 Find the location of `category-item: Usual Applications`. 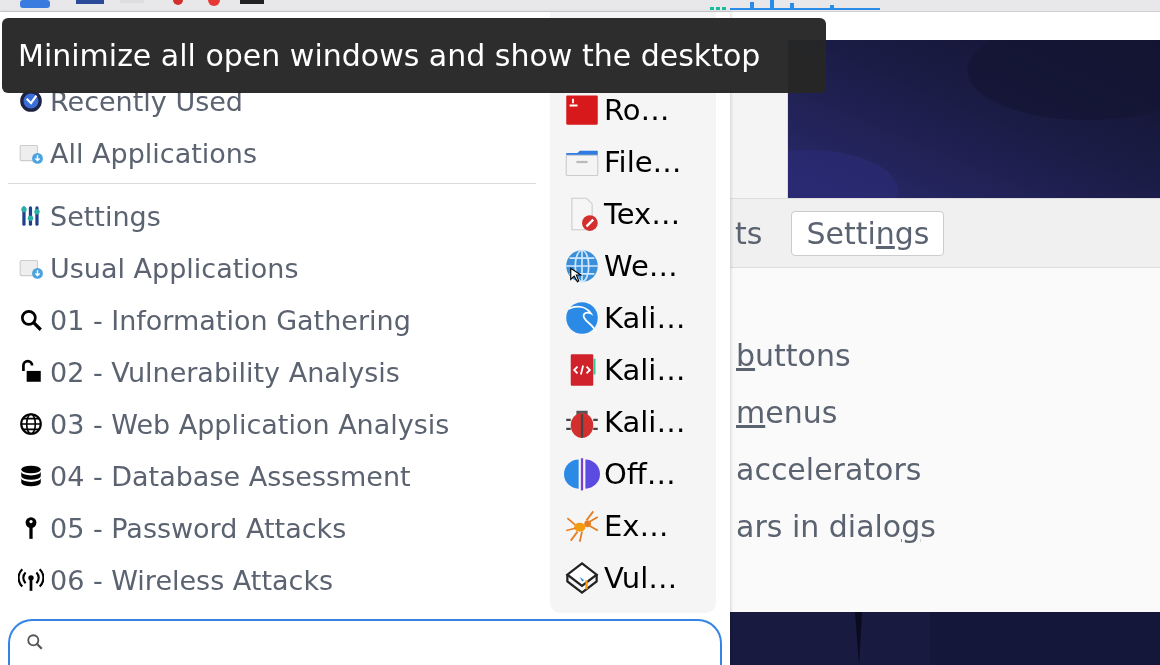

category-item: Usual Applications is located at coordinates (273, 268).